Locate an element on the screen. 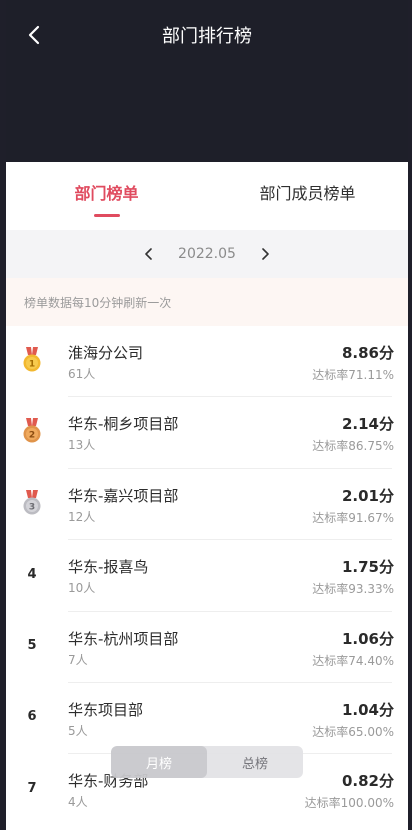 The width and height of the screenshot is (412, 830). right-edge is located at coordinates (410, 415).